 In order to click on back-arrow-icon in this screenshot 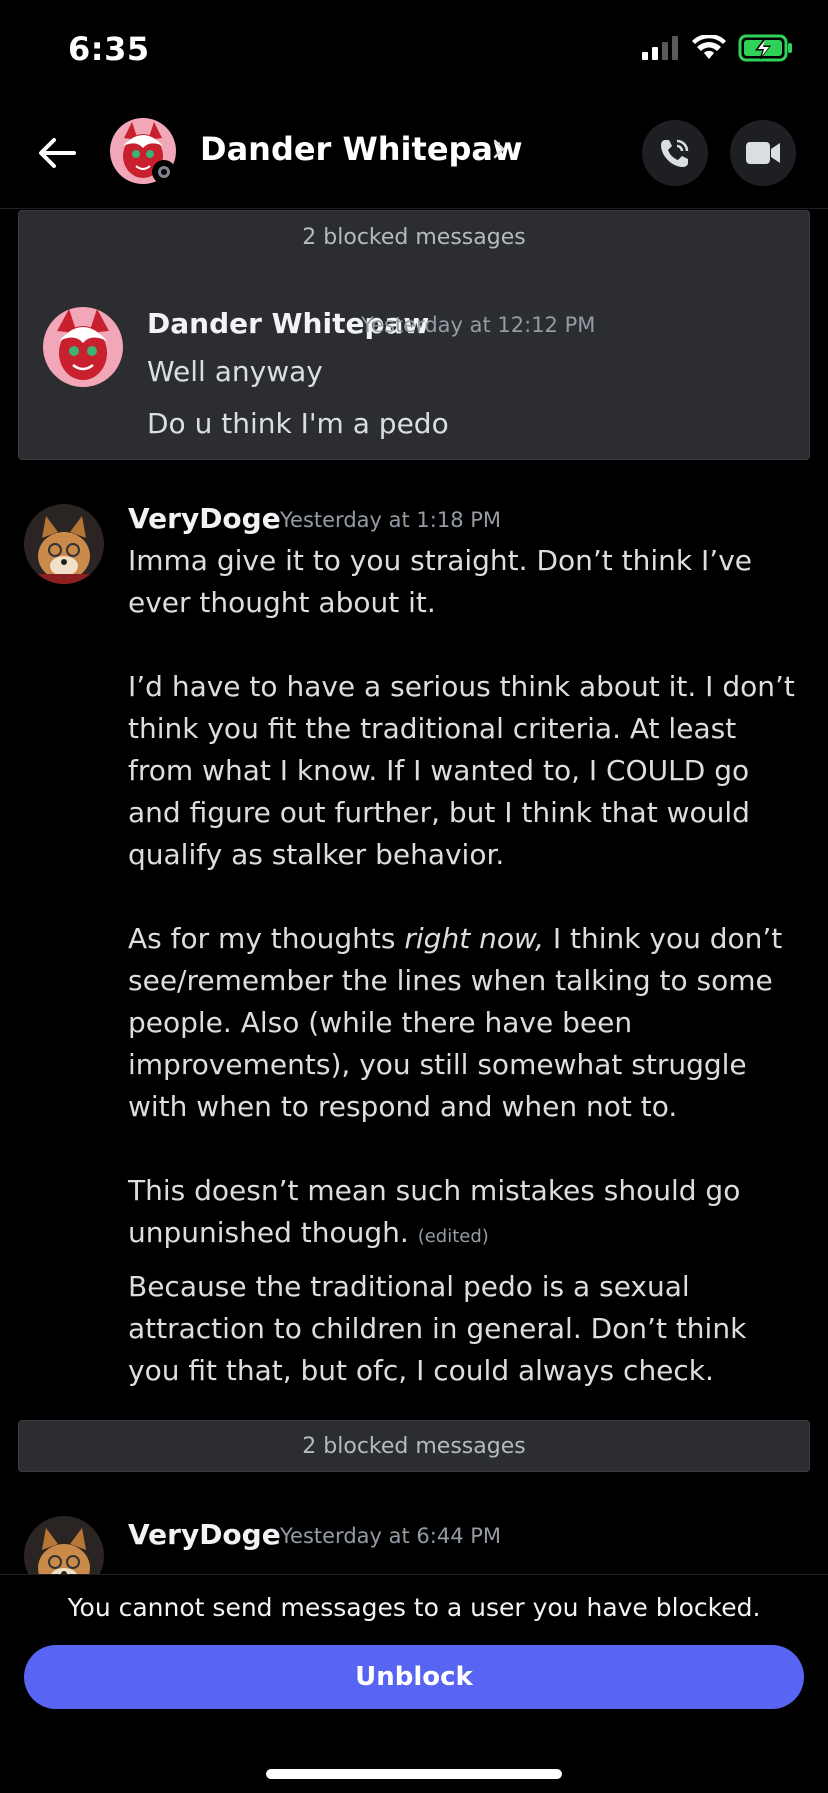, I will do `click(57, 153)`.